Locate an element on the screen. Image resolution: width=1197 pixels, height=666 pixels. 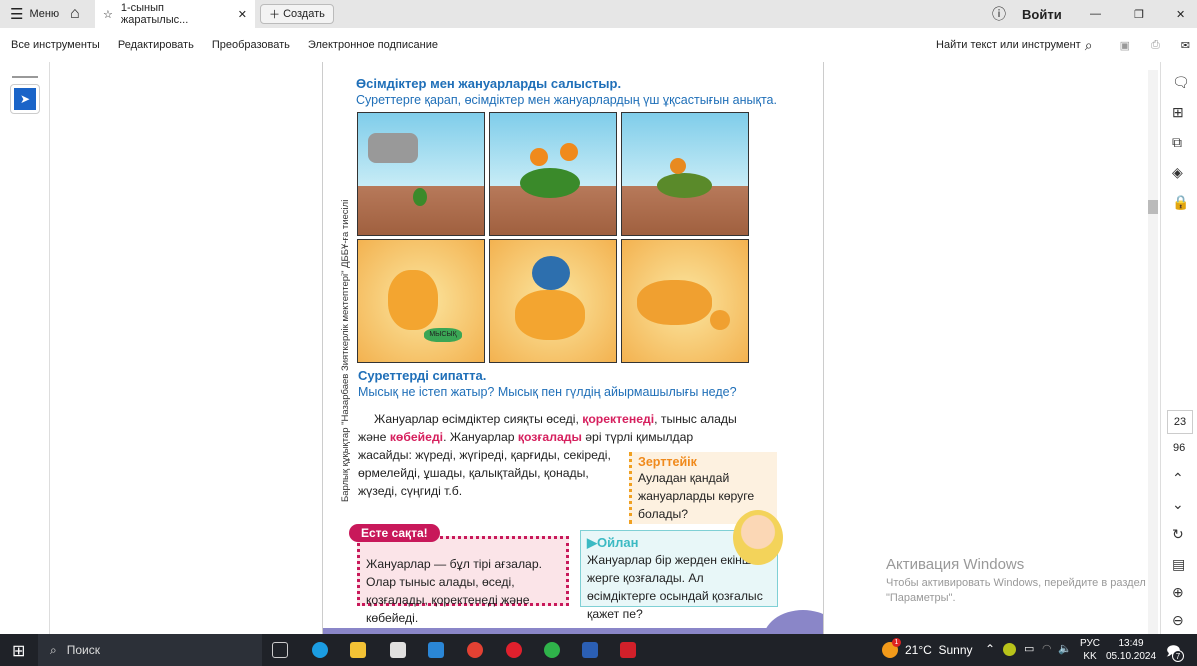
tool-sign: Электронное подписание is located at coordinates (373, 45).